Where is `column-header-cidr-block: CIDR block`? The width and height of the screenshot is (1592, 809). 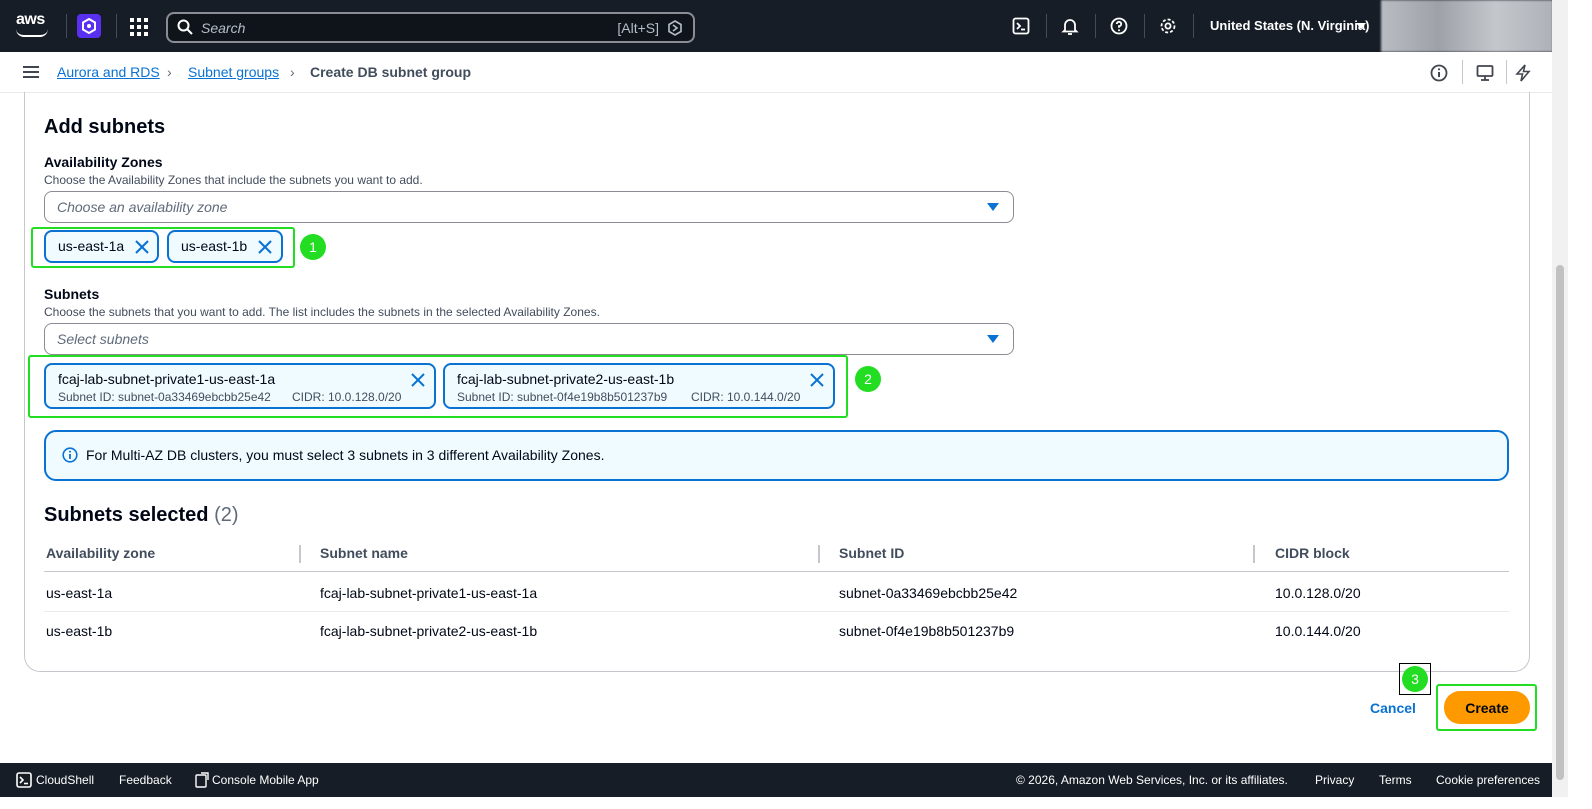
column-header-cidr-block: CIDR block is located at coordinates (1312, 553).